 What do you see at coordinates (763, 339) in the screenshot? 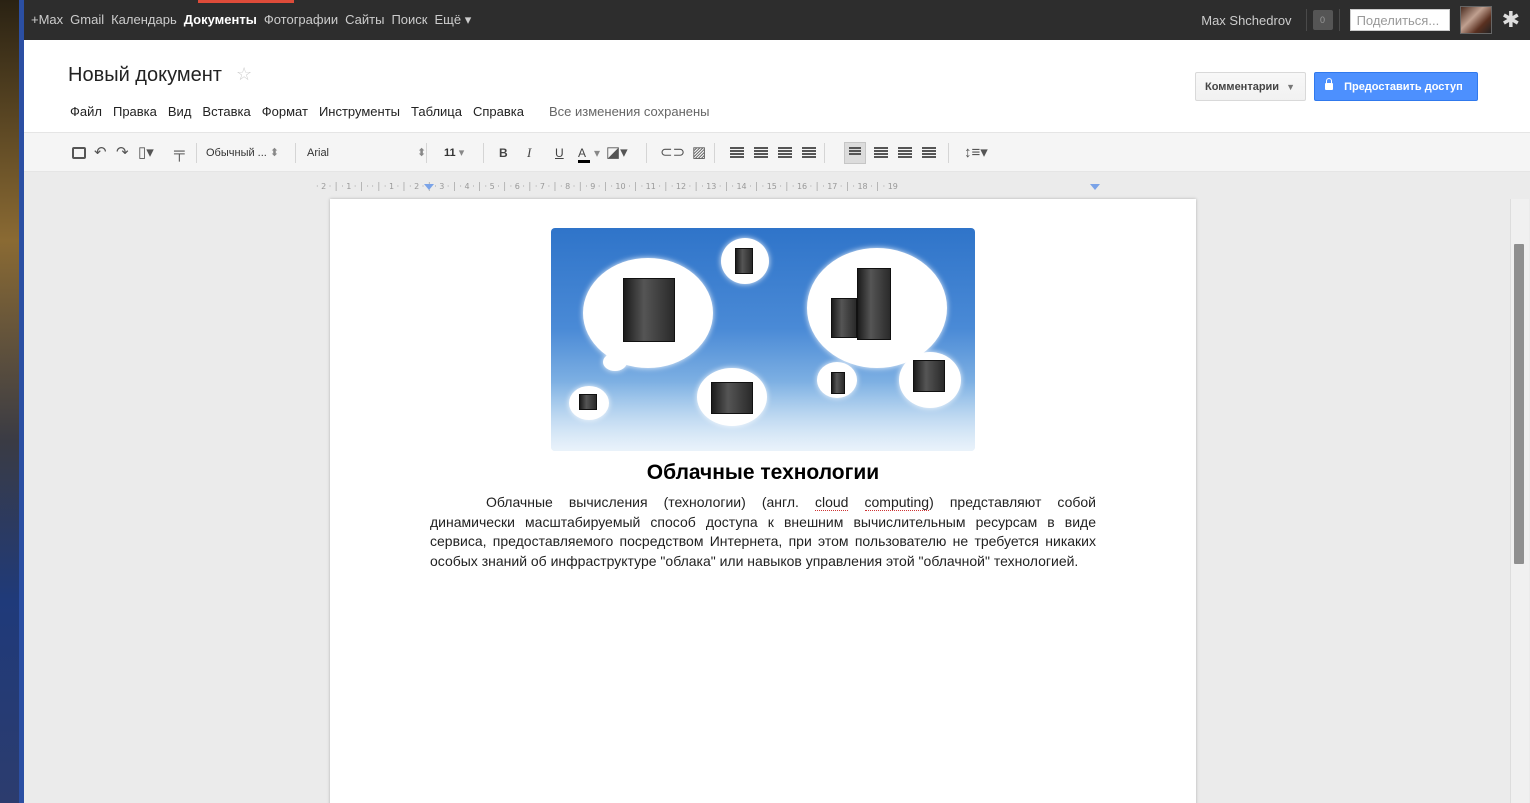
I see `cloud-computing-image` at bounding box center [763, 339].